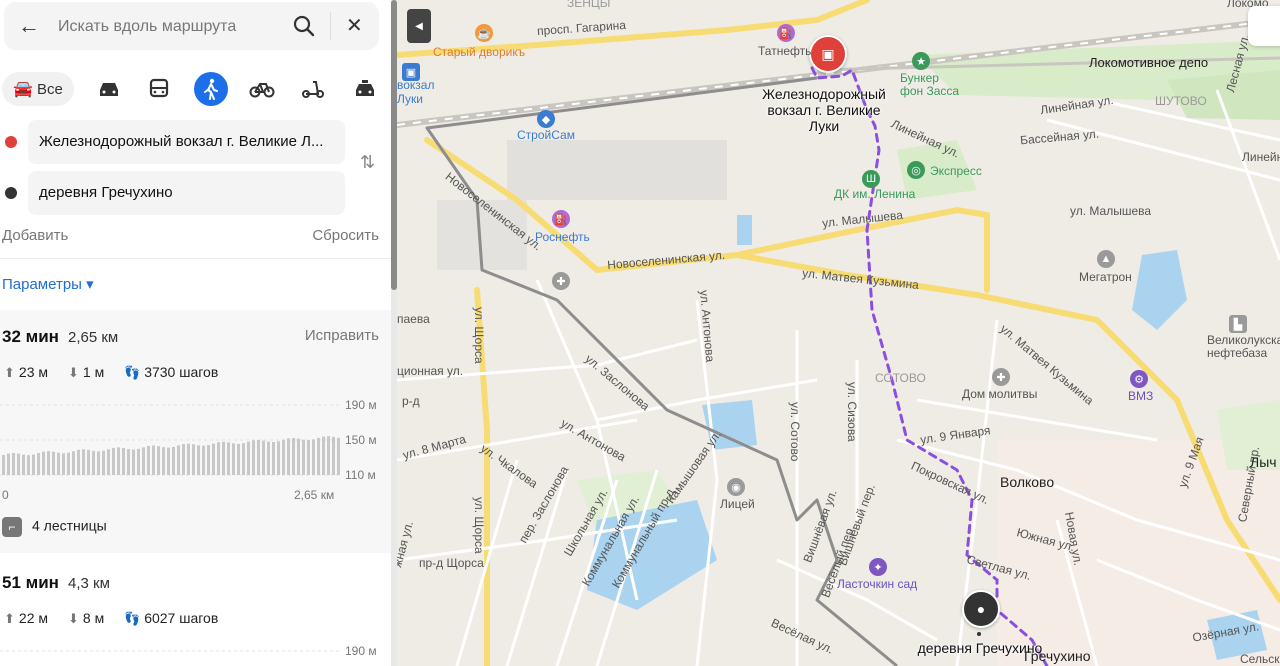  What do you see at coordinates (875, 194) in the screenshot?
I see `place-label: ДК им. Ленина` at bounding box center [875, 194].